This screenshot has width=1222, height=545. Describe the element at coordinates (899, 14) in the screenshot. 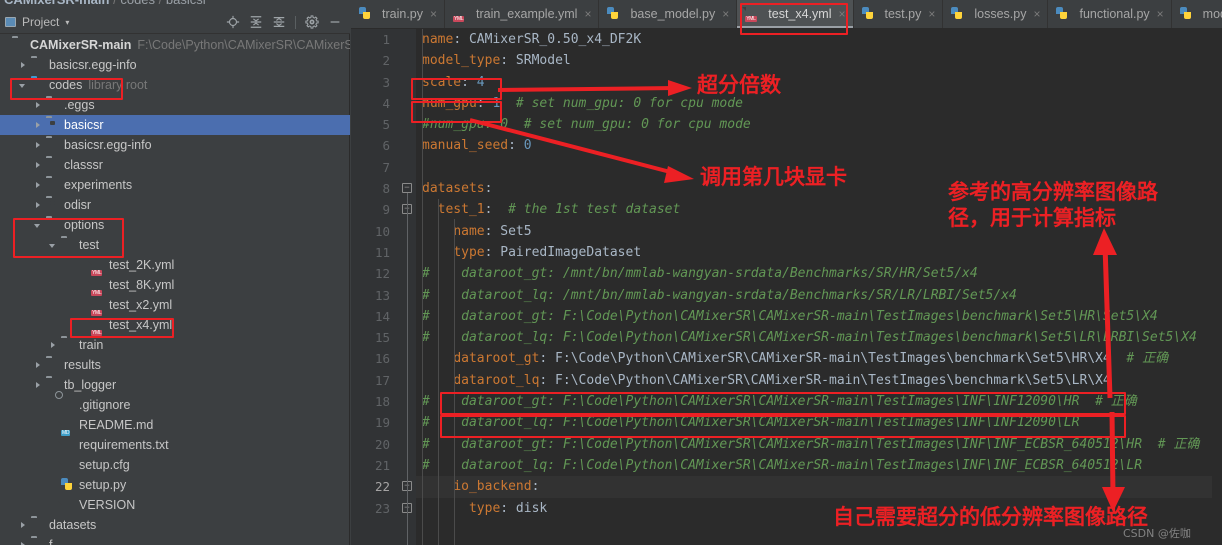

I see `editor-tab-test-py: test.py ×` at that location.